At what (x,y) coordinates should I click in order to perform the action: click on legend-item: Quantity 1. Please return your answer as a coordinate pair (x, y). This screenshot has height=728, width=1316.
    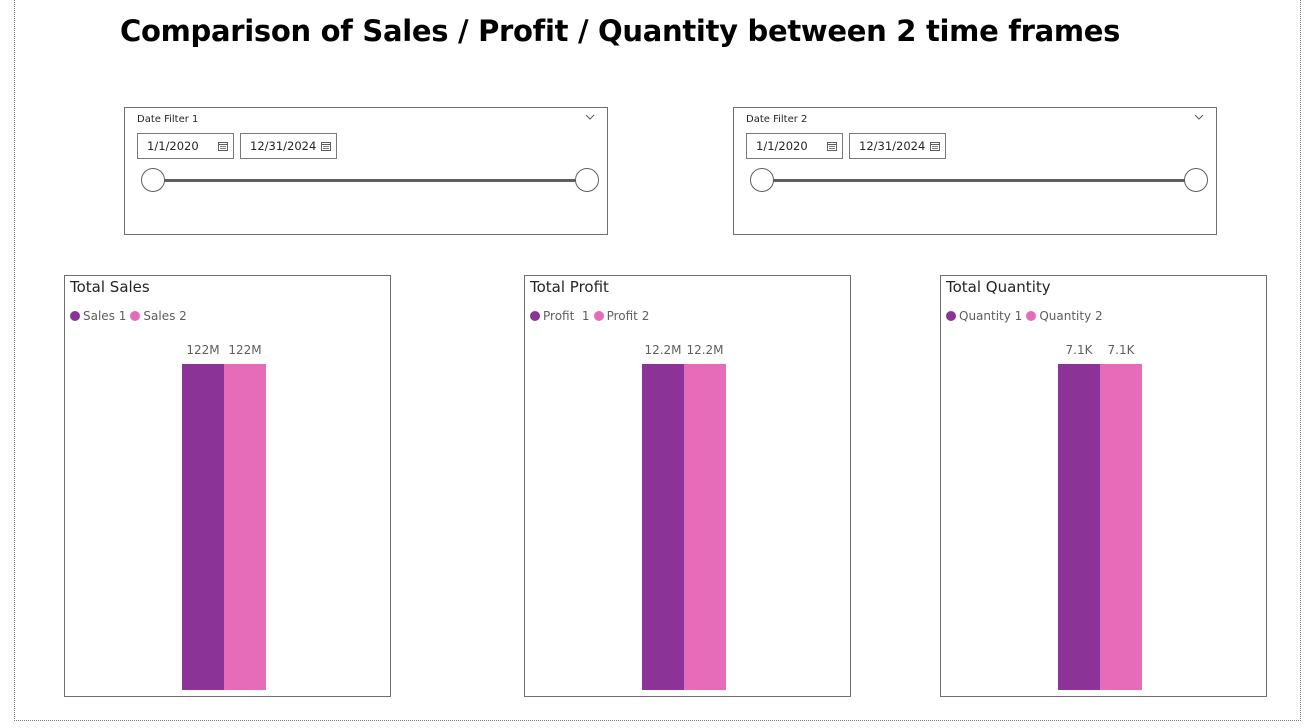
    Looking at the image, I should click on (984, 316).